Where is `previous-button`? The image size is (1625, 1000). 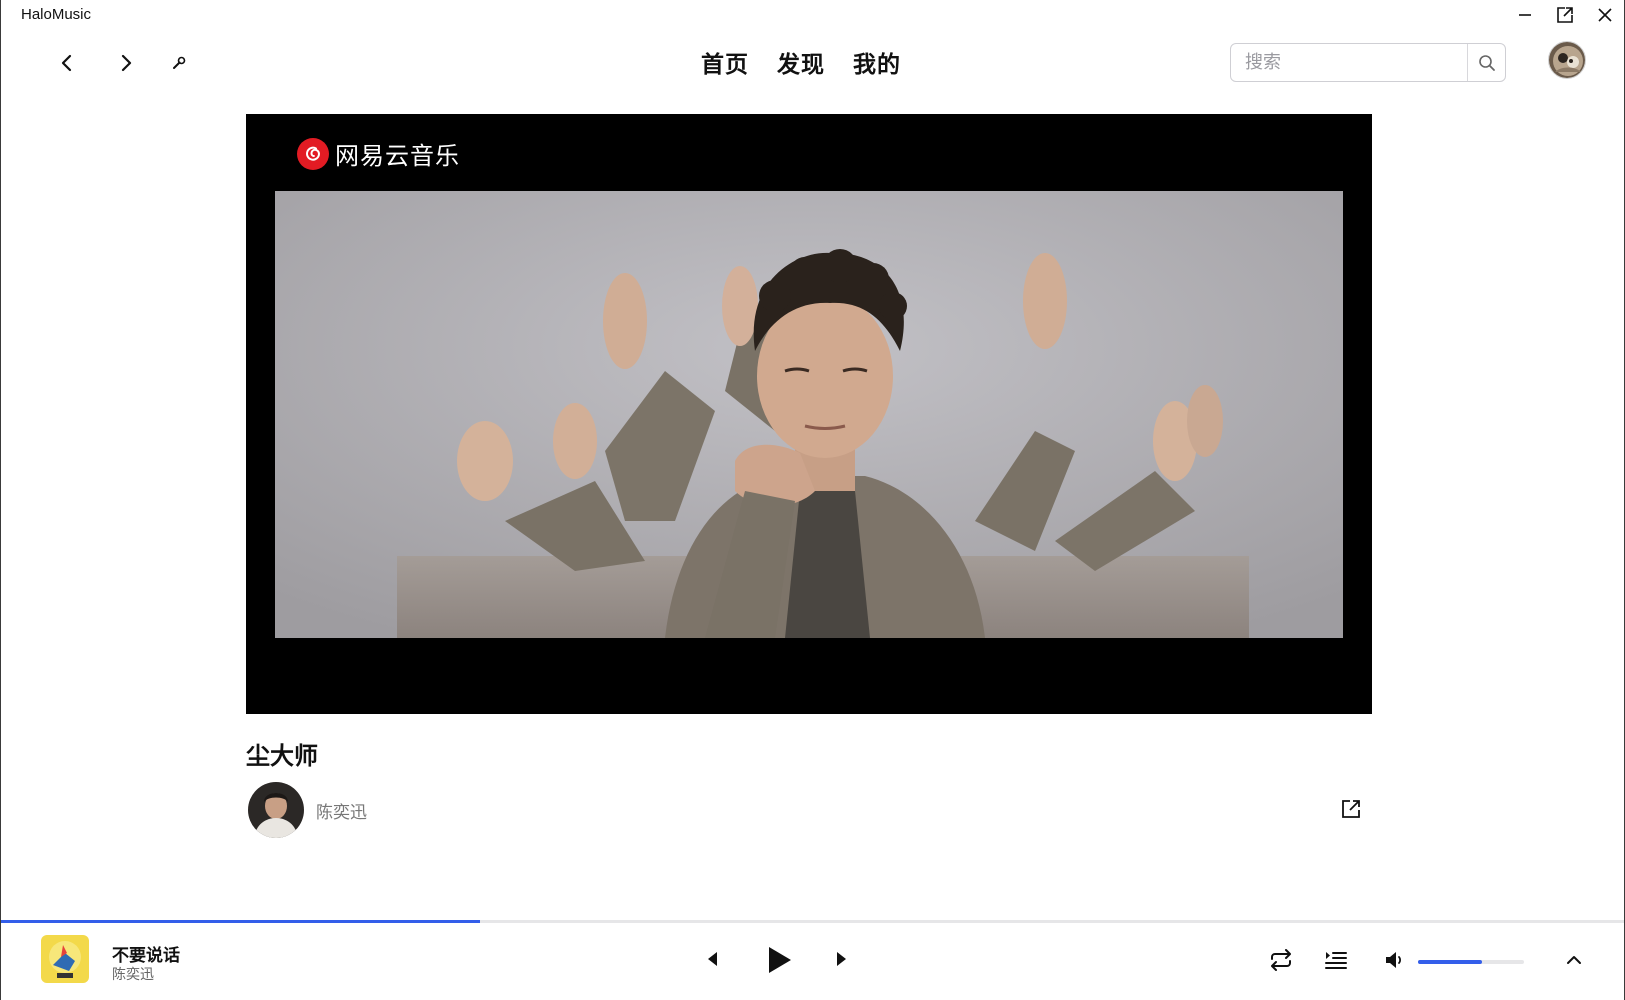 previous-button is located at coordinates (712, 959).